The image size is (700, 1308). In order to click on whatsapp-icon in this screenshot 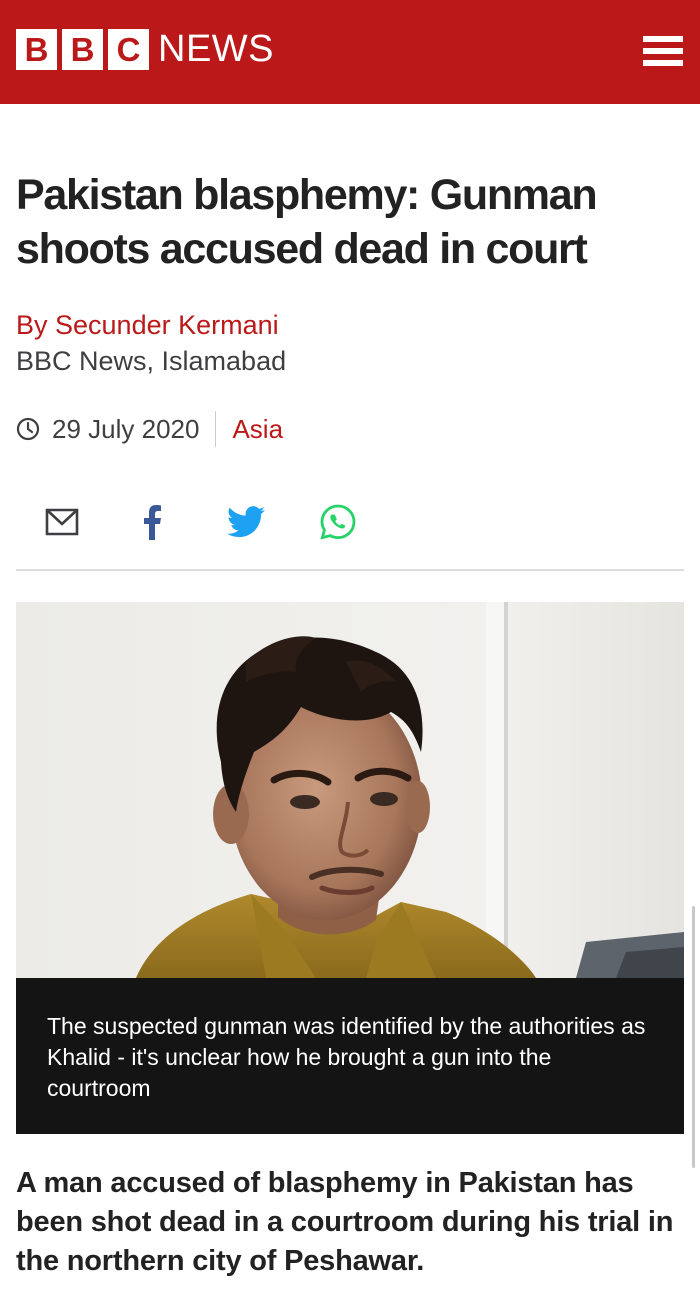, I will do `click(338, 522)`.